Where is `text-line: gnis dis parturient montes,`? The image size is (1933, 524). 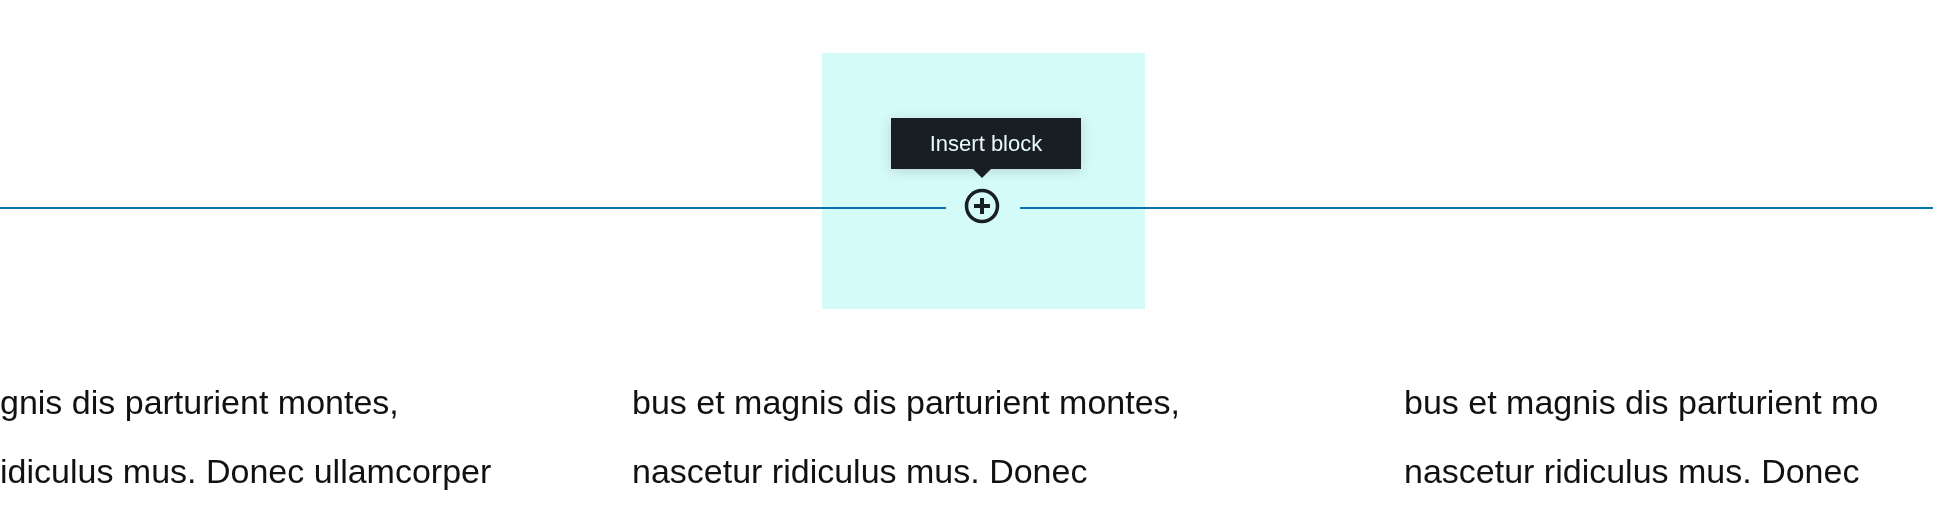
text-line: gnis dis parturient montes, is located at coordinates (200, 402).